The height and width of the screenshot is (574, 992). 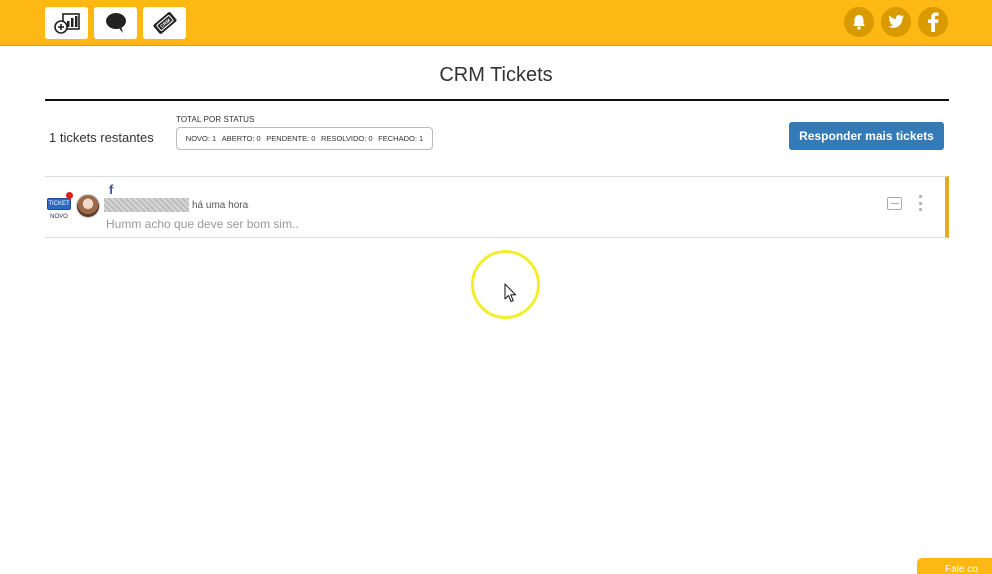 I want to click on facebook-channel-icon: f, so click(x=111, y=189).